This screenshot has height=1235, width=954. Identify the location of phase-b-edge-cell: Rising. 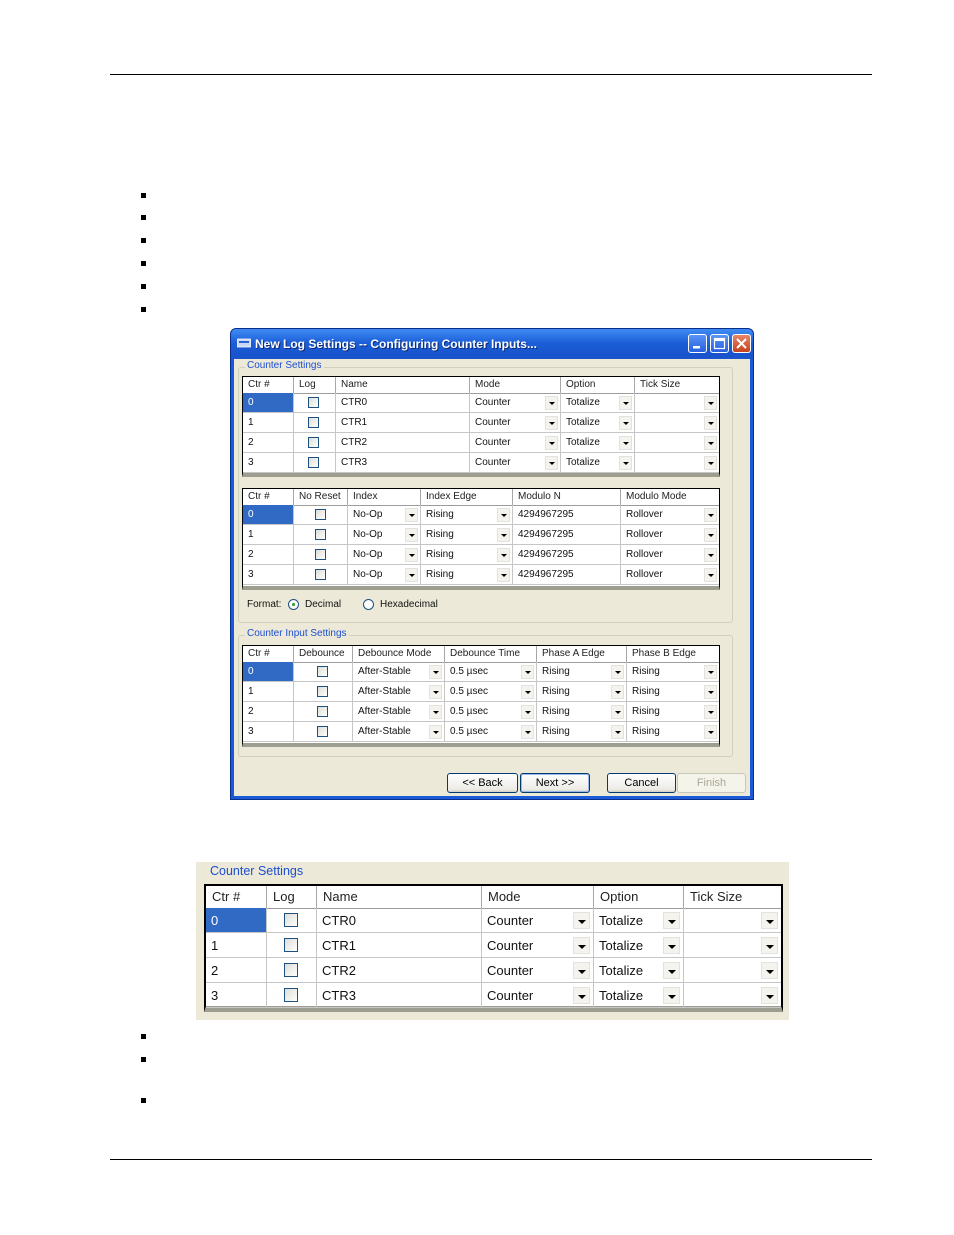
(673, 692).